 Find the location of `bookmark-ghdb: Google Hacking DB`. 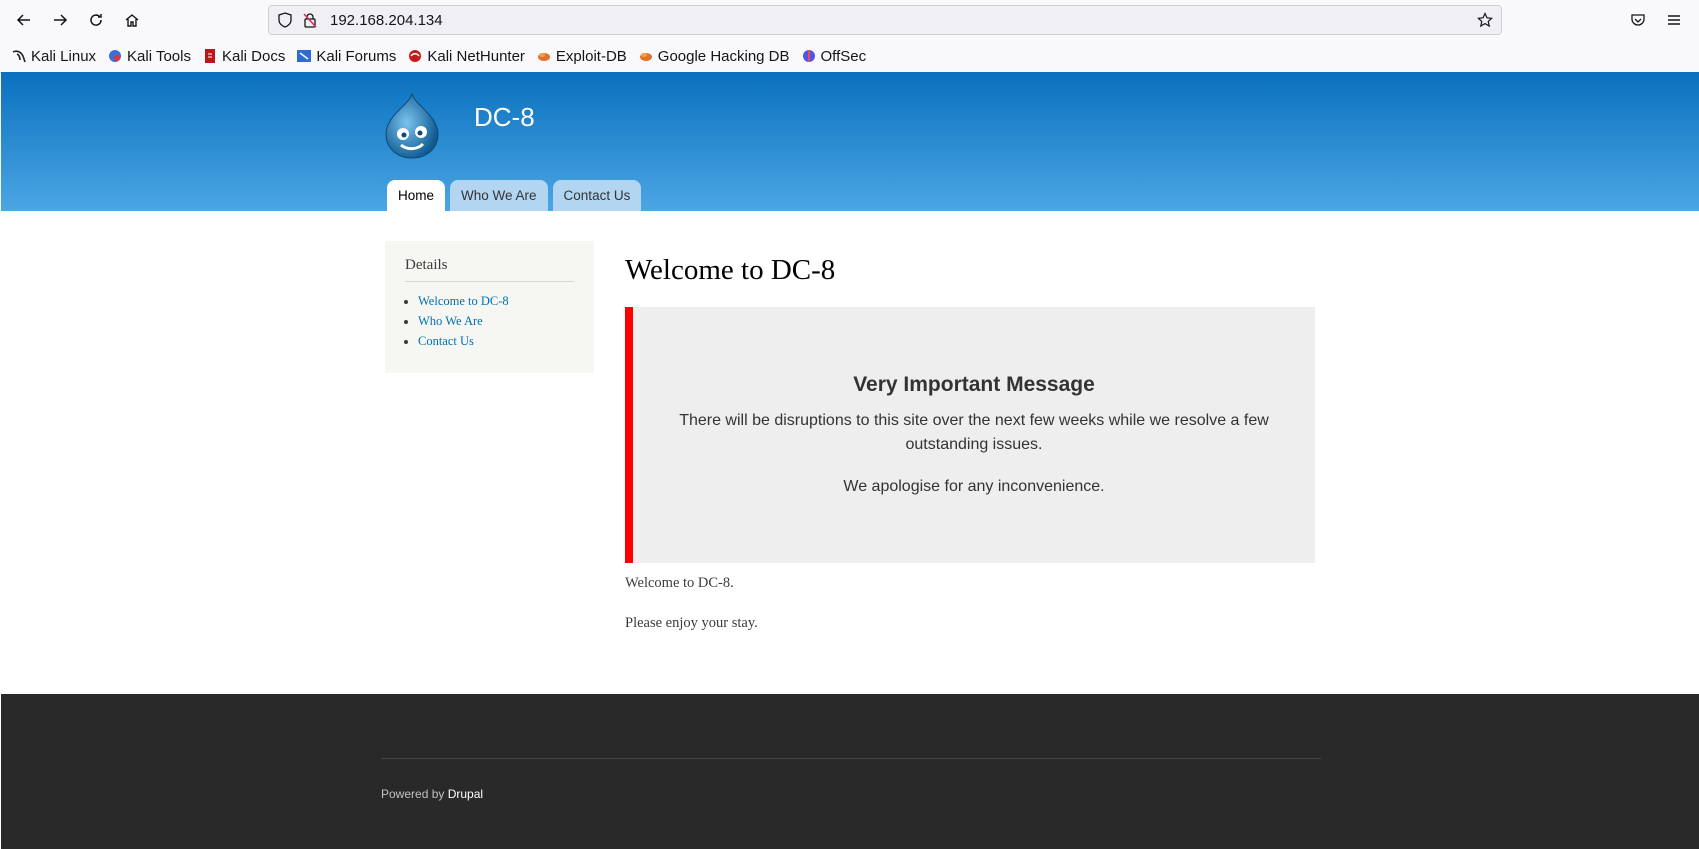

bookmark-ghdb: Google Hacking DB is located at coordinates (714, 56).